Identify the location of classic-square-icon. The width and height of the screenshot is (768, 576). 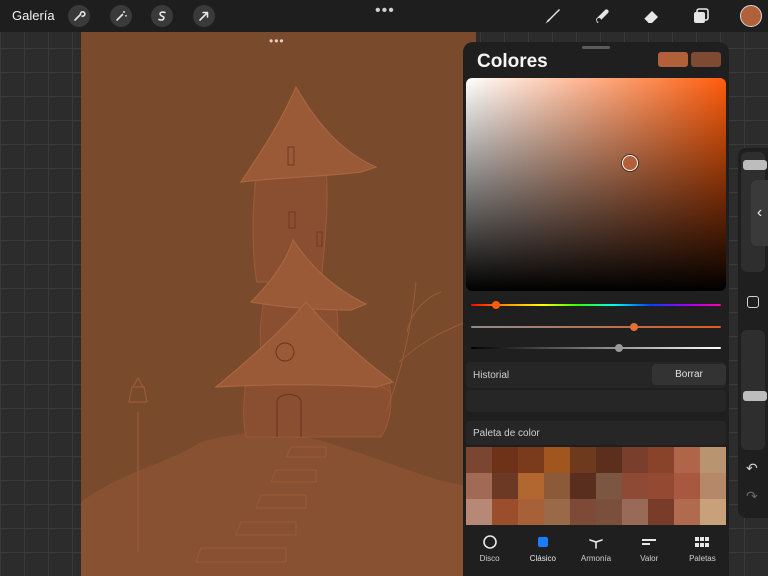
(543, 542).